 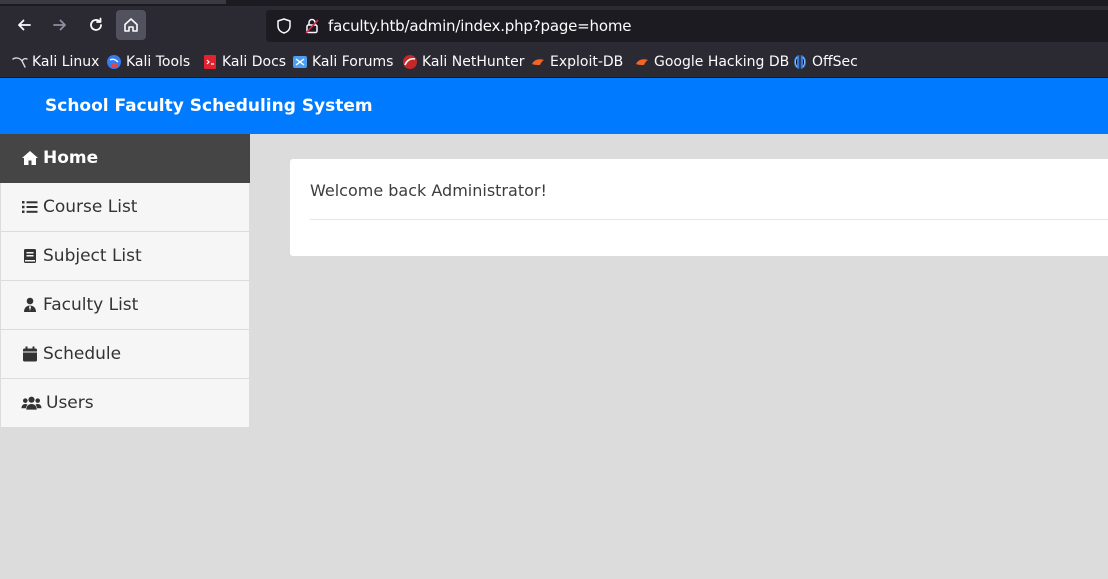 I want to click on sidebar-item-schedule: Schedule, so click(x=125, y=354).